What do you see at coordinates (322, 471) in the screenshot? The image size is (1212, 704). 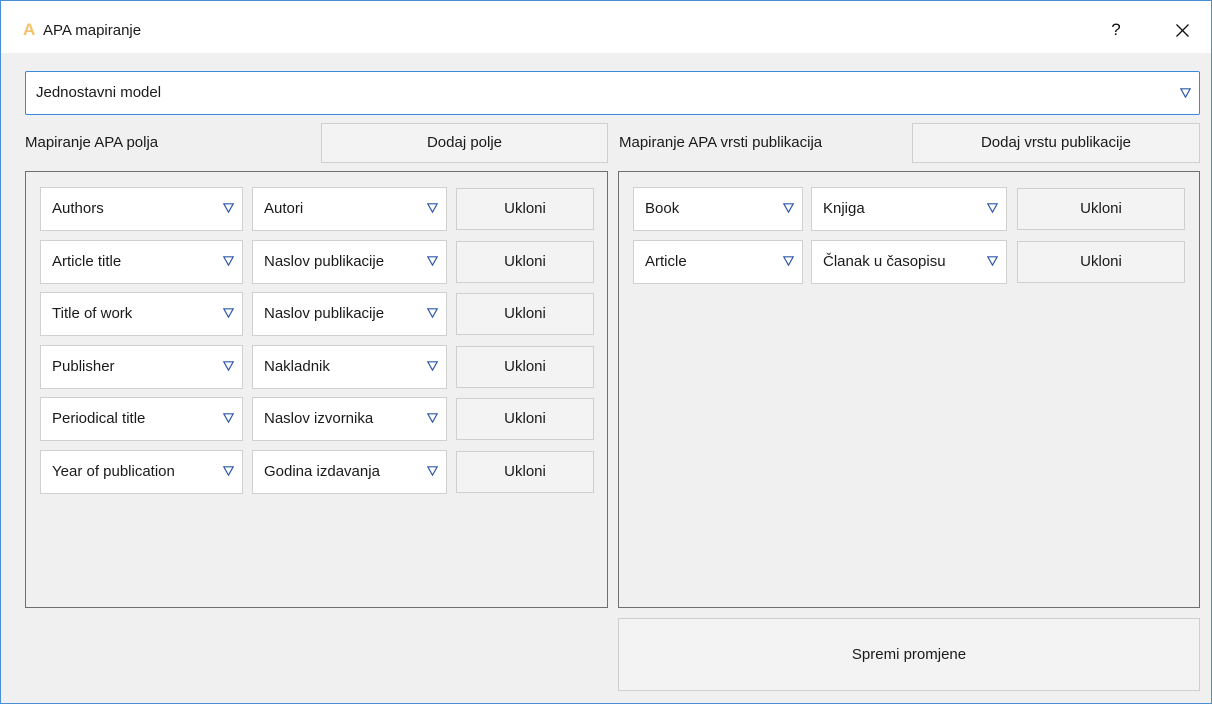 I see `target-value: Godina izdavanja` at bounding box center [322, 471].